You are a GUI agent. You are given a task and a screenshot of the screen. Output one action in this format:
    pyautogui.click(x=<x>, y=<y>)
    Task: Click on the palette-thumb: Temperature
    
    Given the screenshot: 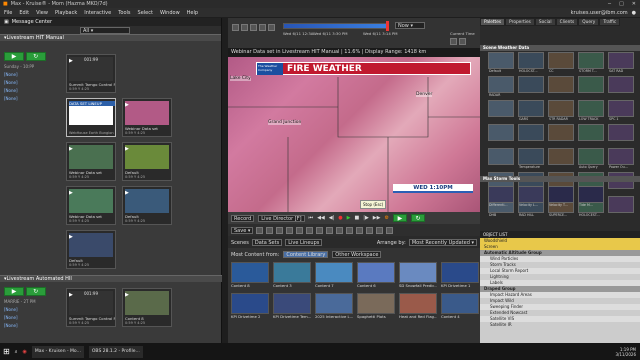 What is the action you would take?
    pyautogui.click(x=531, y=158)
    